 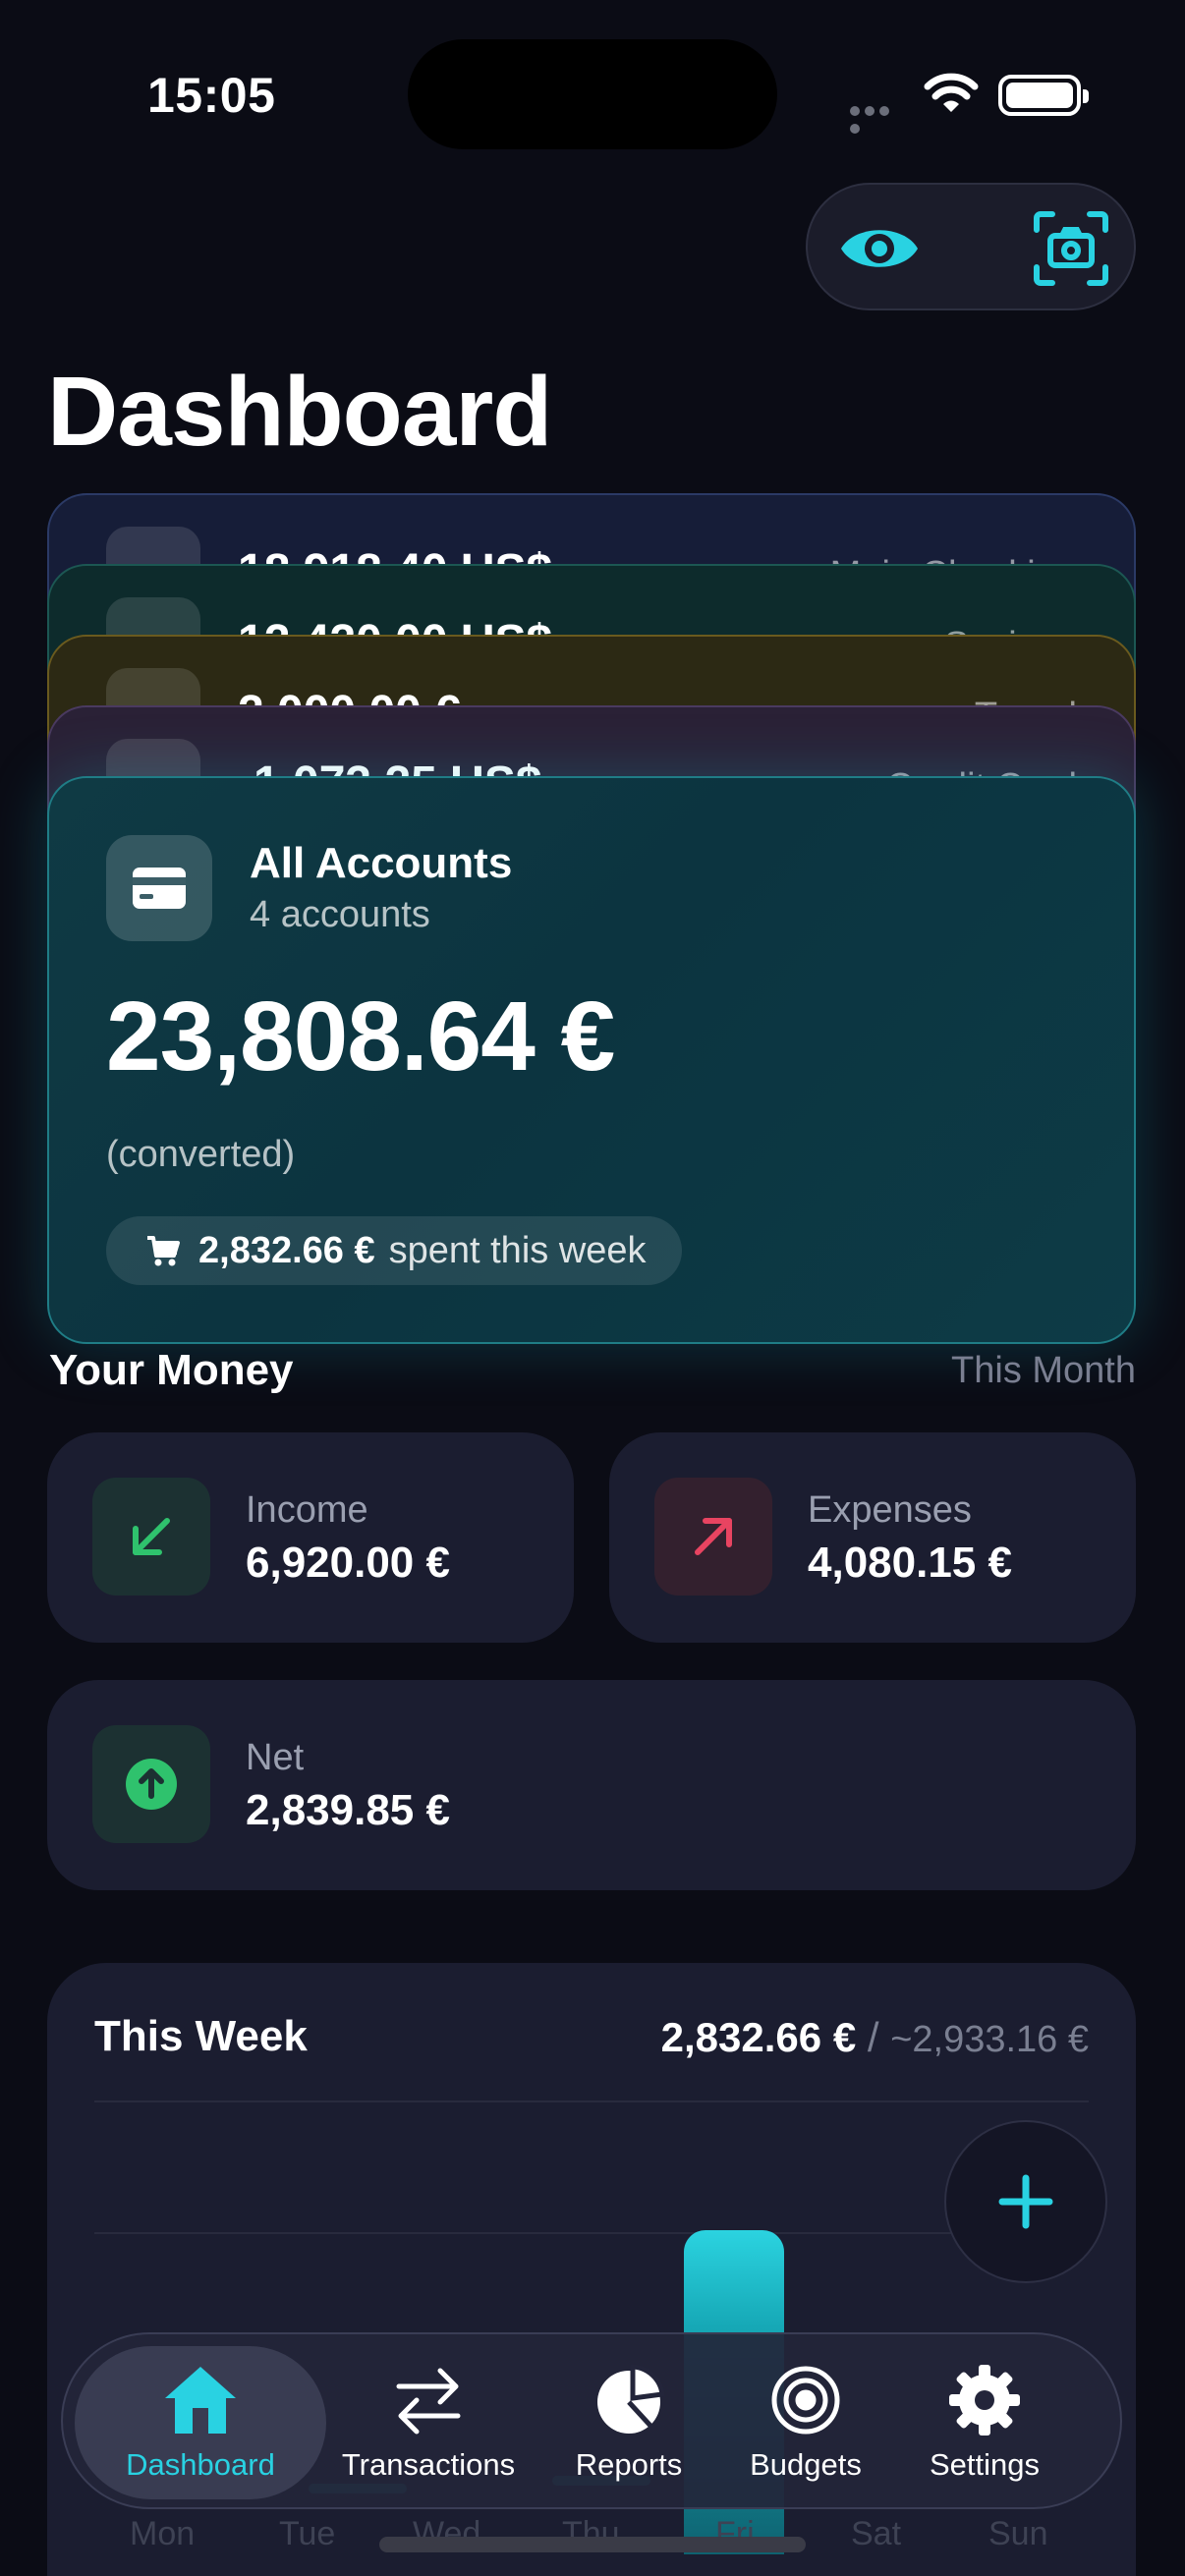 What do you see at coordinates (713, 1537) in the screenshot?
I see `arrow-up-right-icon` at bounding box center [713, 1537].